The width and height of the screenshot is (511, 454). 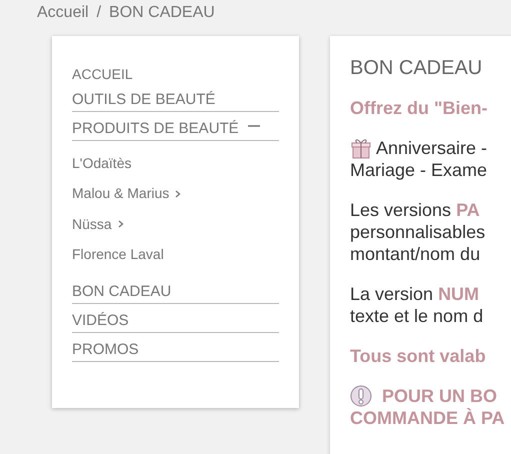 What do you see at coordinates (102, 163) in the screenshot?
I see `submenu-item: L'Odaïtès` at bounding box center [102, 163].